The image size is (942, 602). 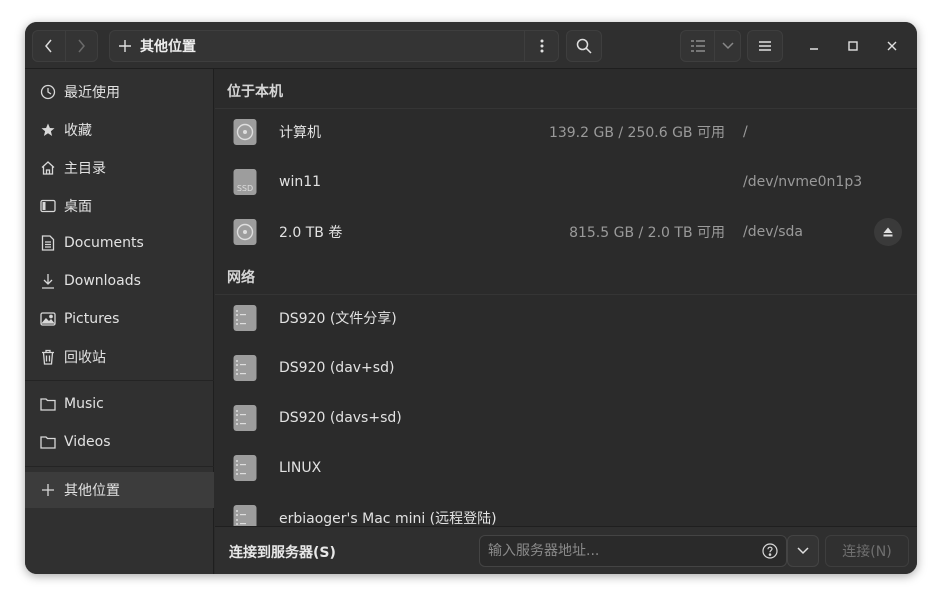 I want to click on connect-server-label: 连接到服务器(S), so click(x=282, y=553).